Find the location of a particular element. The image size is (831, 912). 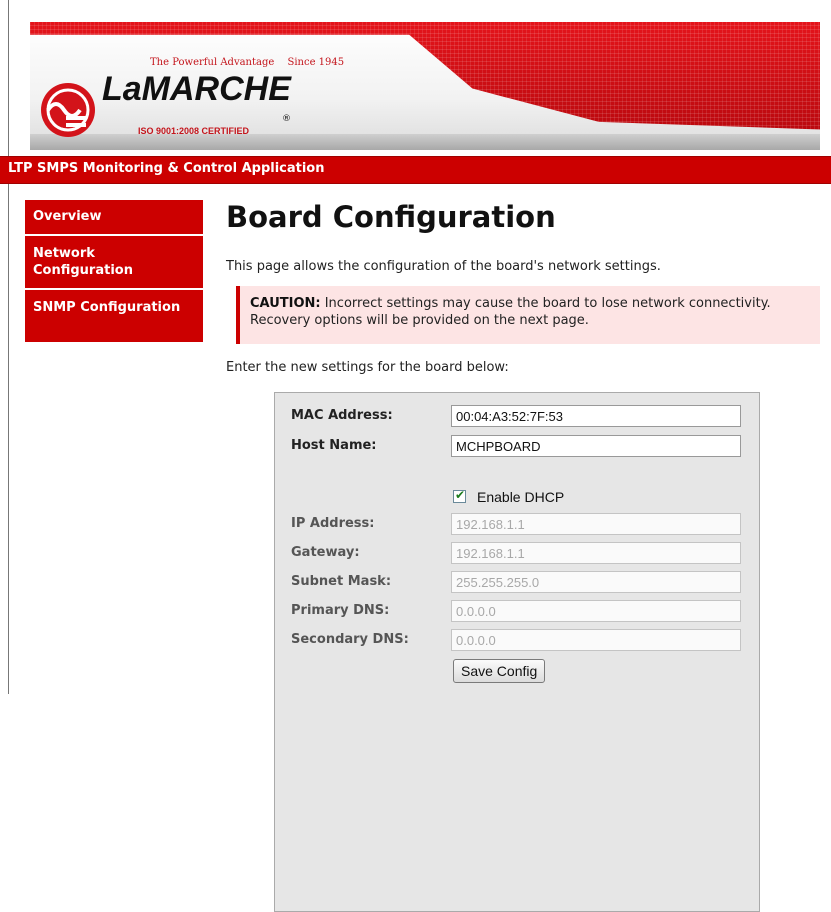

logo-wordmark: LaMARCHE is located at coordinates (196, 89).